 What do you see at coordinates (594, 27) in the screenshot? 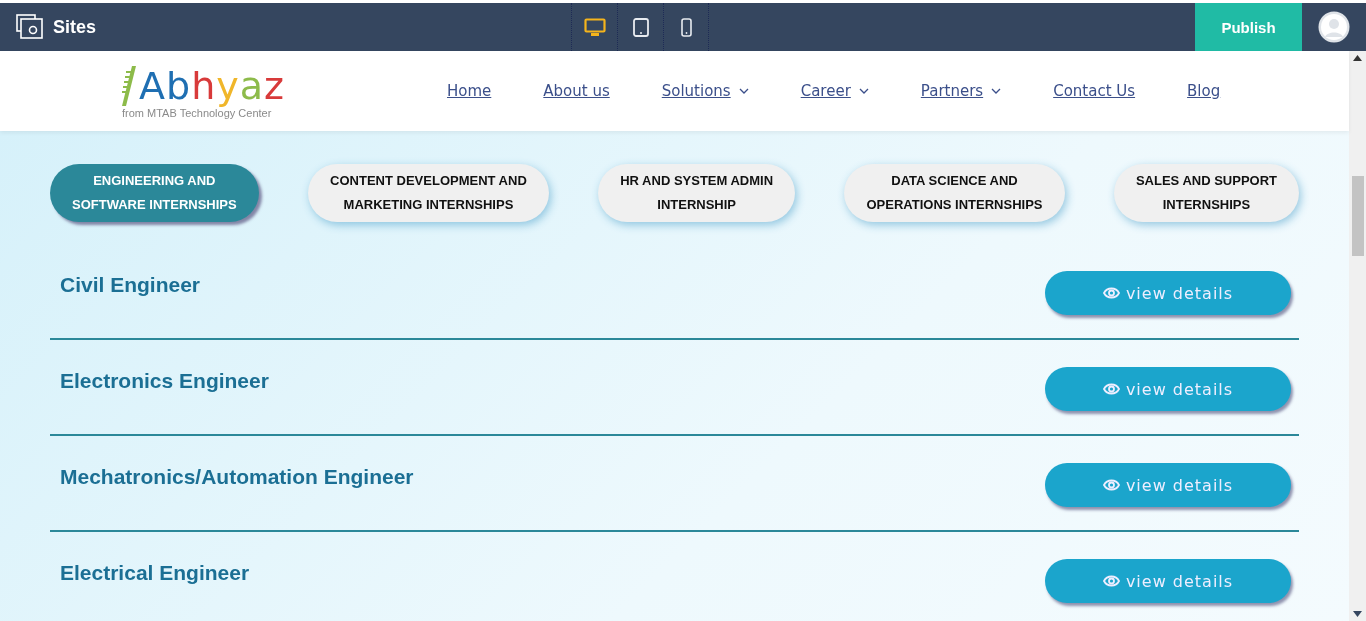
I see `desktop-icon` at bounding box center [594, 27].